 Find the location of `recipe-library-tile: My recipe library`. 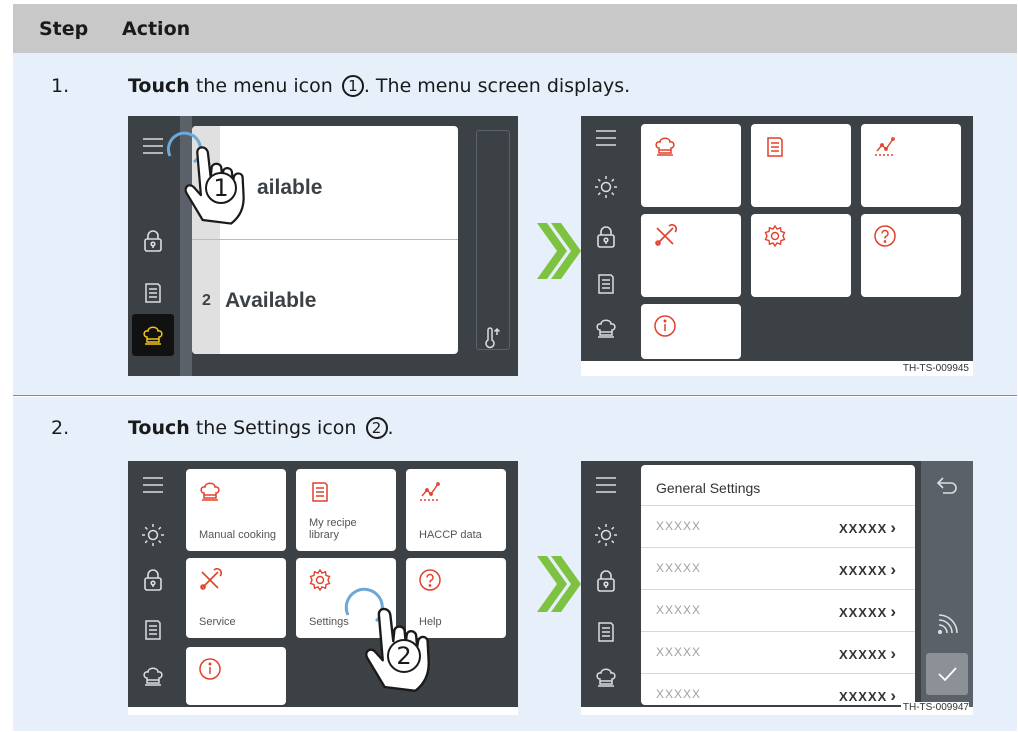

recipe-library-tile: My recipe library is located at coordinates (346, 510).